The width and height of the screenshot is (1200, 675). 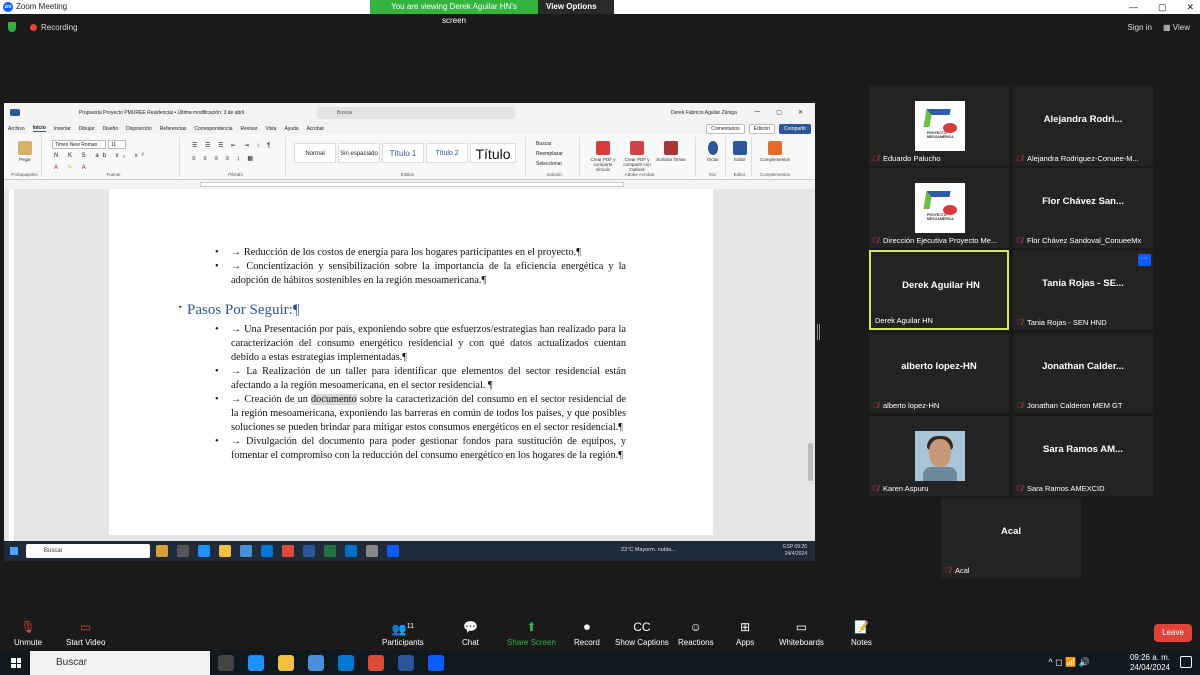 I want to click on share-screen-button: ⬆ Share Screen, so click(x=531, y=633).